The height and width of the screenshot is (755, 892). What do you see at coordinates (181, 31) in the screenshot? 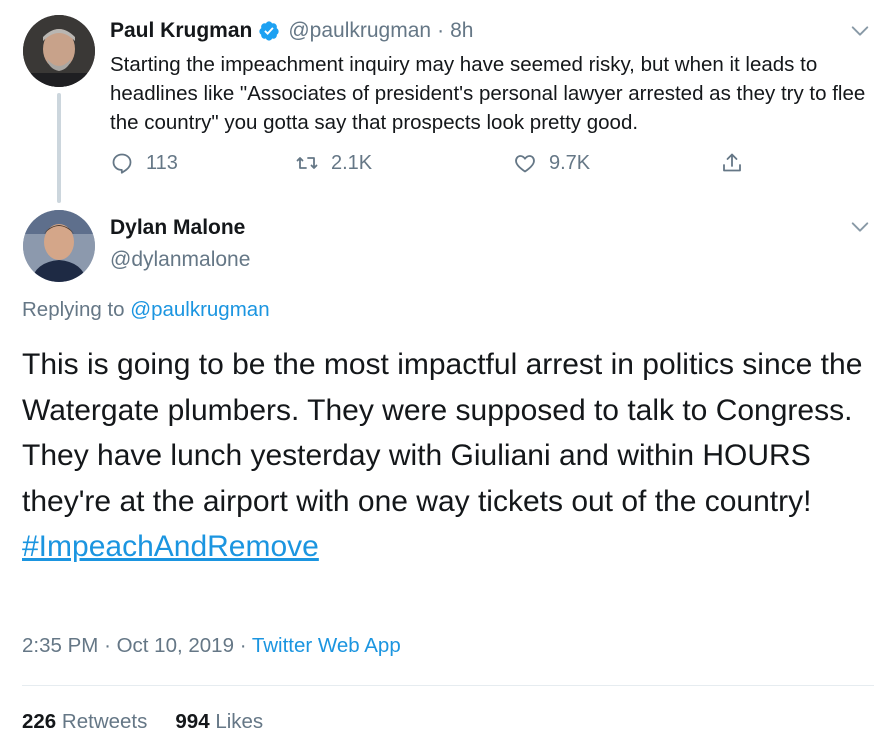
I see `author-name: Paul Krugman` at bounding box center [181, 31].